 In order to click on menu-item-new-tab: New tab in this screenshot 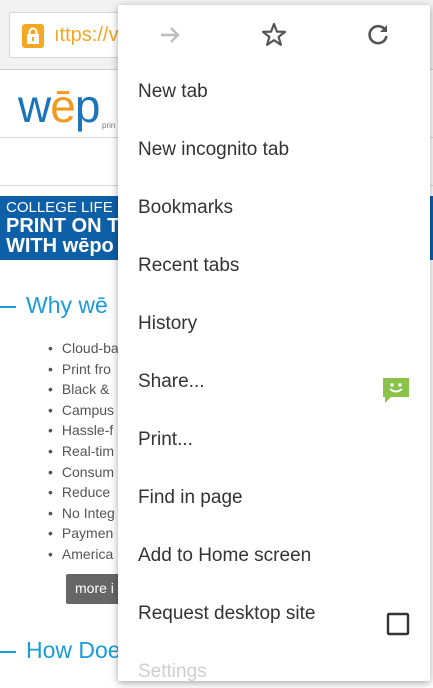, I will do `click(274, 92)`.